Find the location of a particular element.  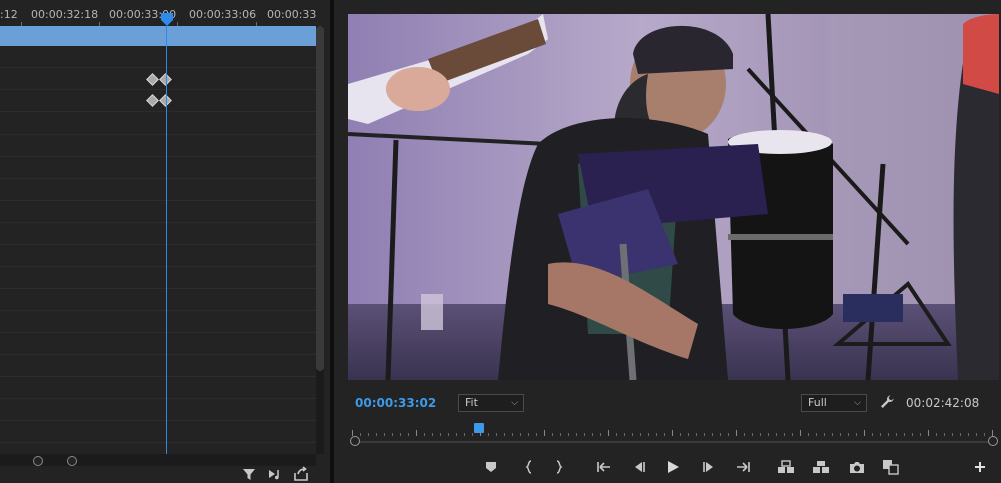

comparison-view-icon is located at coordinates (891, 467).